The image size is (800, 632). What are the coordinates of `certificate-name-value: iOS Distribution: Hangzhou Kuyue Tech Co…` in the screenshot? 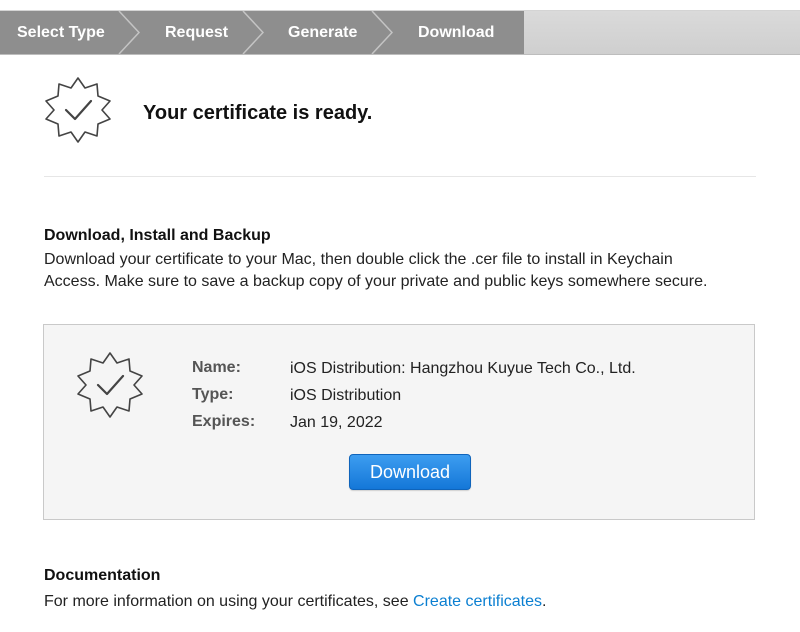 It's located at (463, 368).